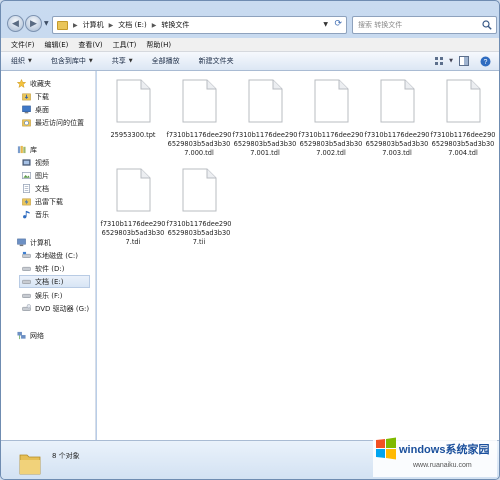  What do you see at coordinates (125, 45) in the screenshot?
I see `menu-tools: 工具(T)` at bounding box center [125, 45].